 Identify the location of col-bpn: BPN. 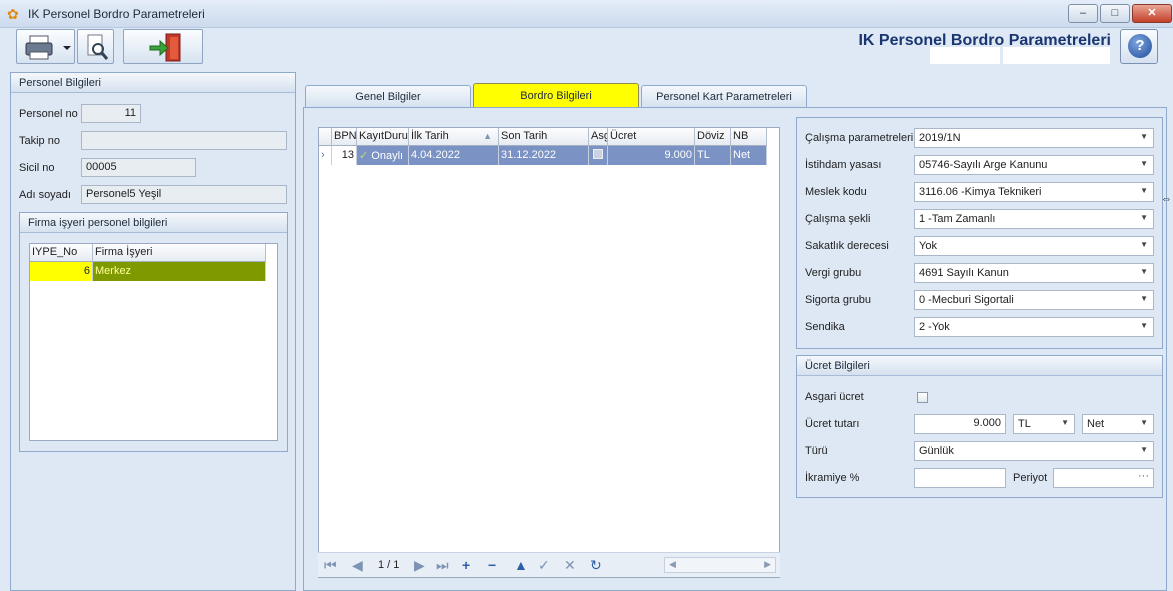
(344, 137).